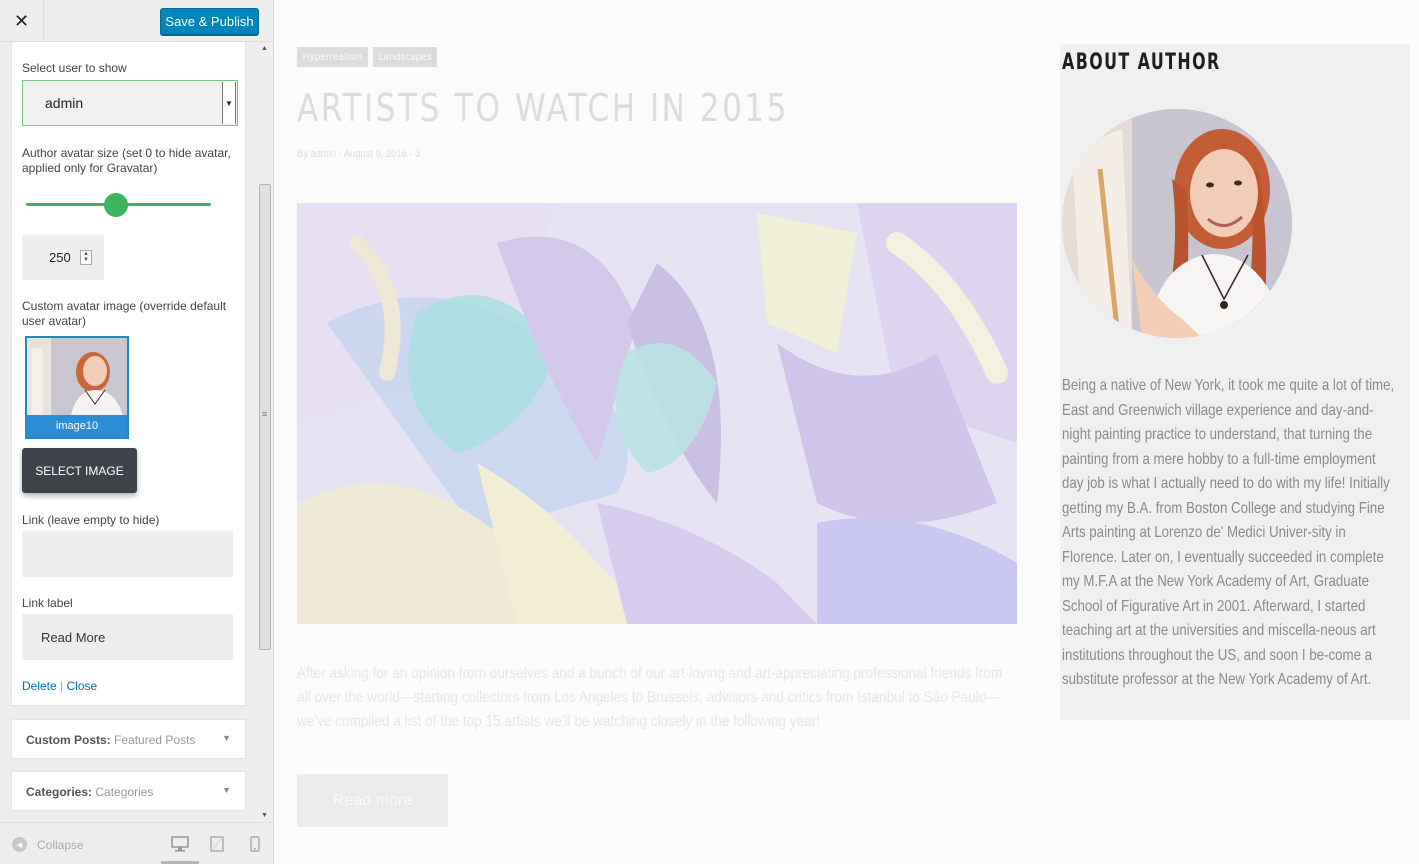 The image size is (1419, 864). I want to click on close-link: Close, so click(82, 686).